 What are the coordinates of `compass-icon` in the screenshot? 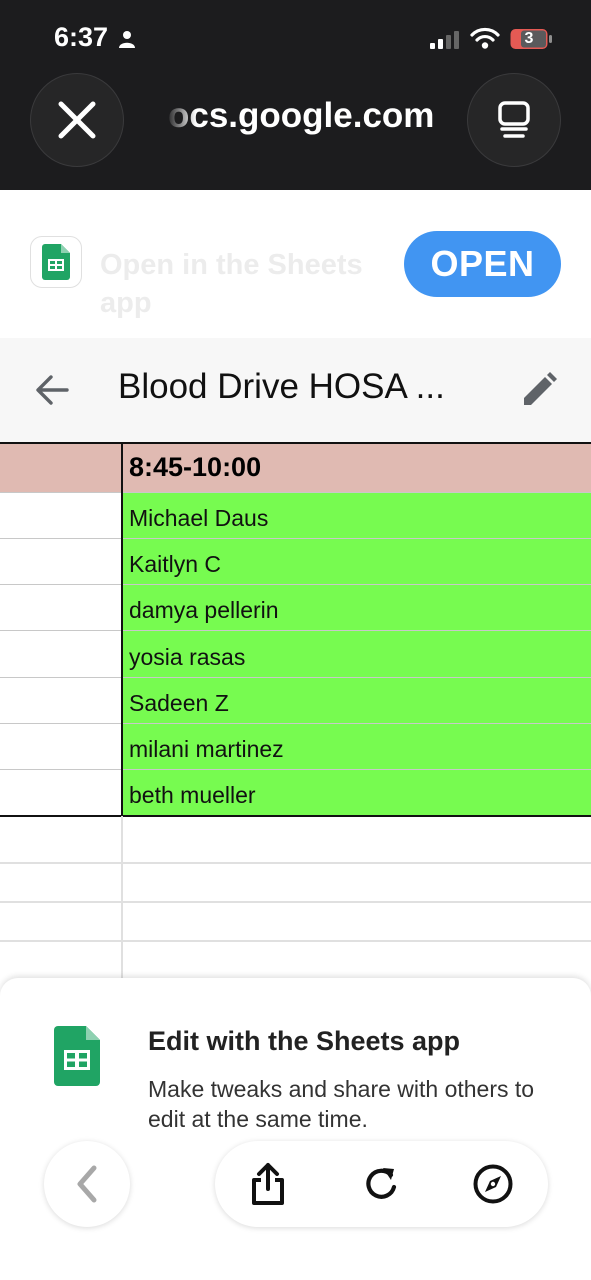 It's located at (493, 1184).